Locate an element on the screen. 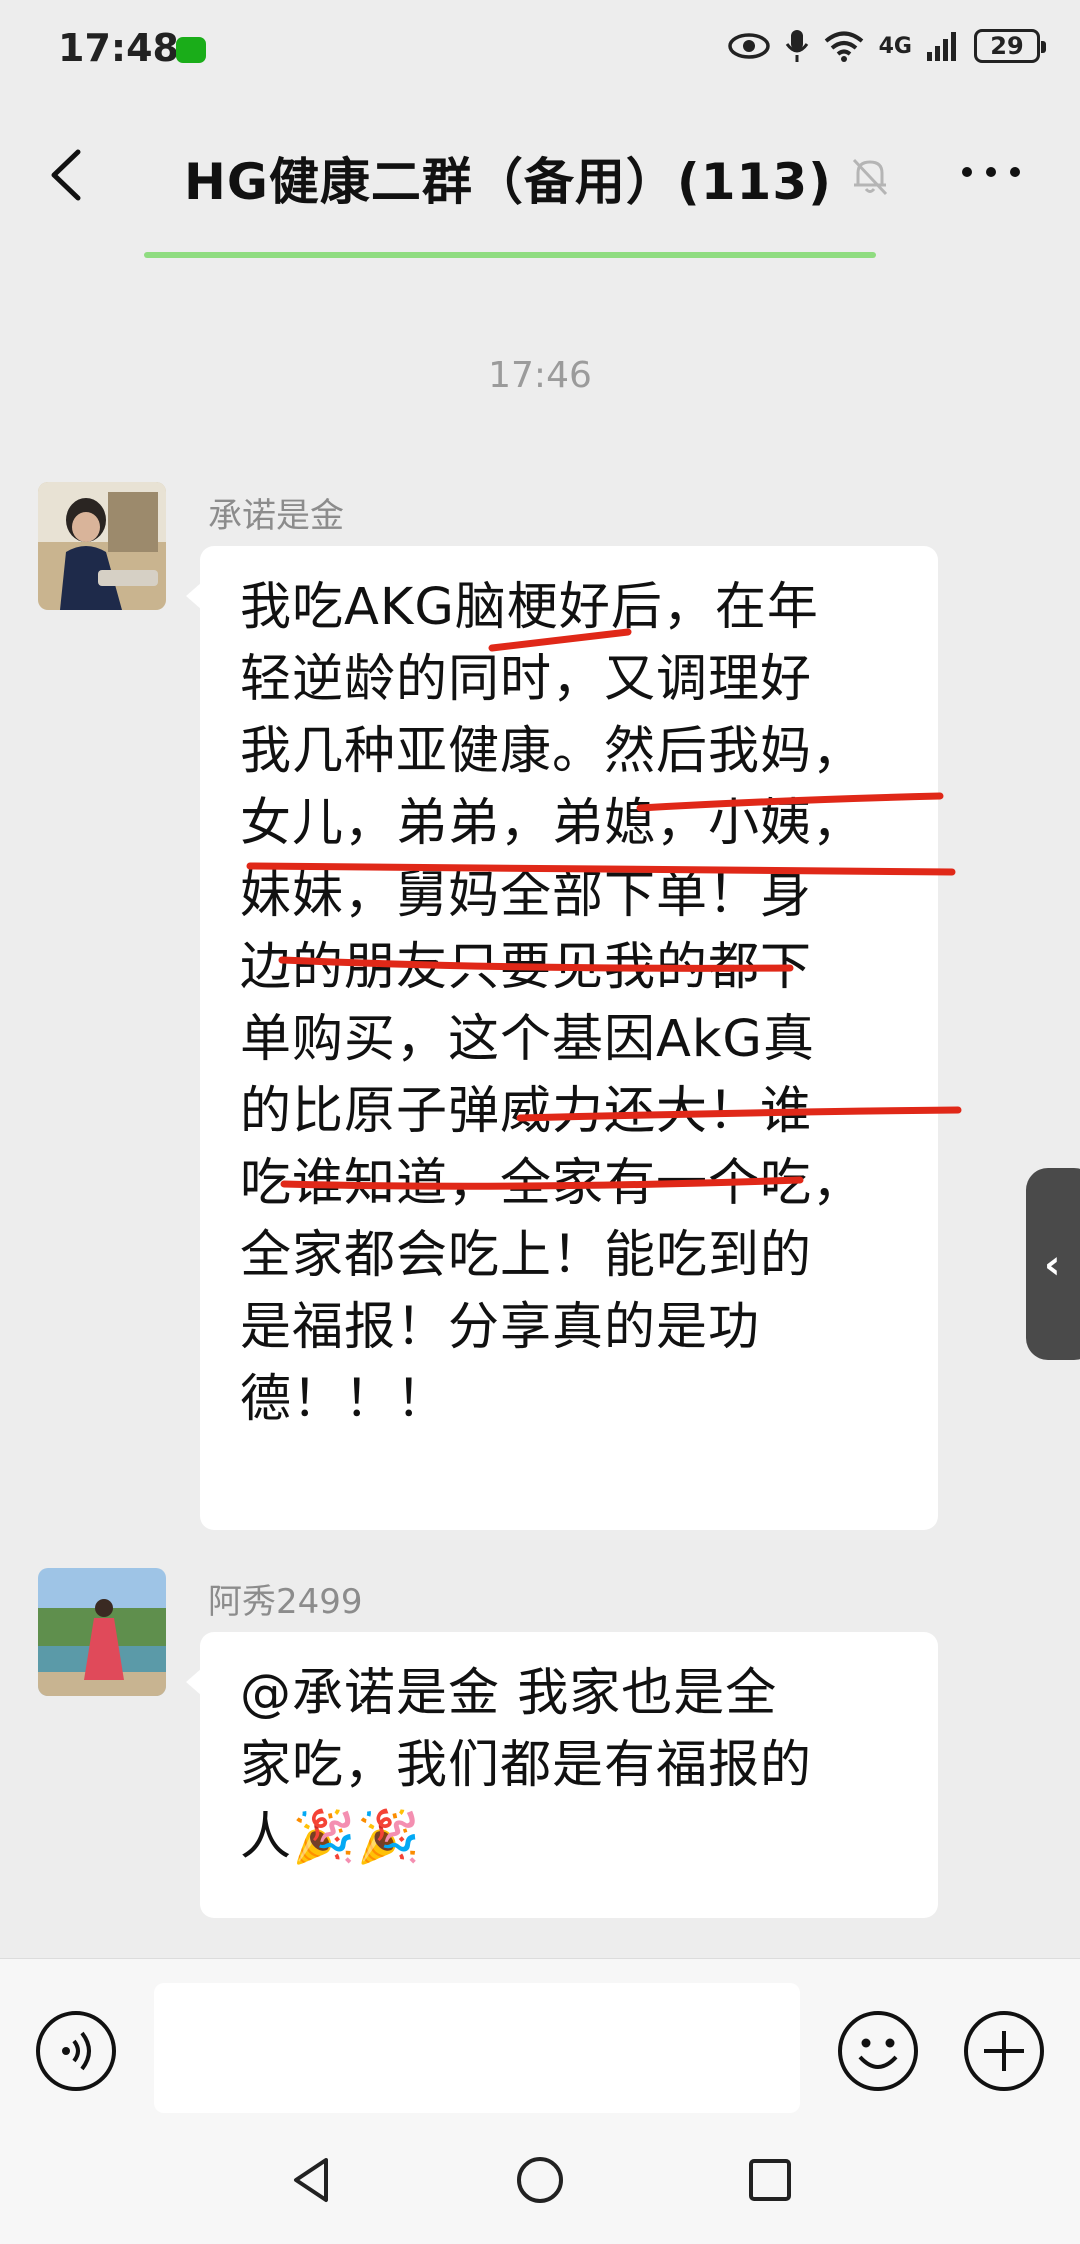 This screenshot has width=1080, height=2244. chat-header: HG健康二群（备用）(113) is located at coordinates (540, 174).